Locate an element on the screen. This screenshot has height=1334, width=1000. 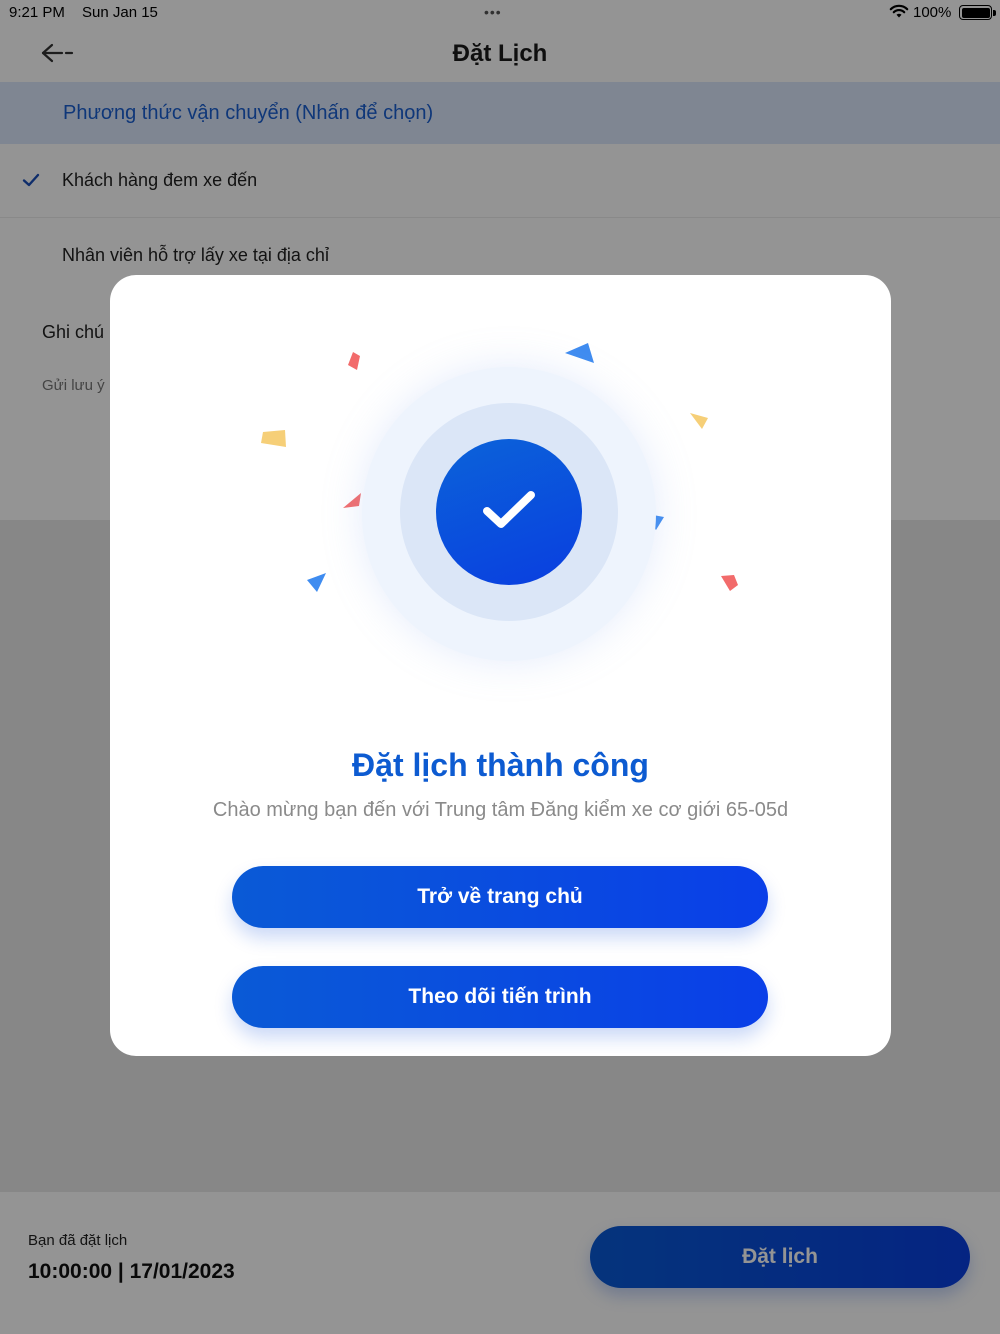
check-circle-icon is located at coordinates (509, 512).